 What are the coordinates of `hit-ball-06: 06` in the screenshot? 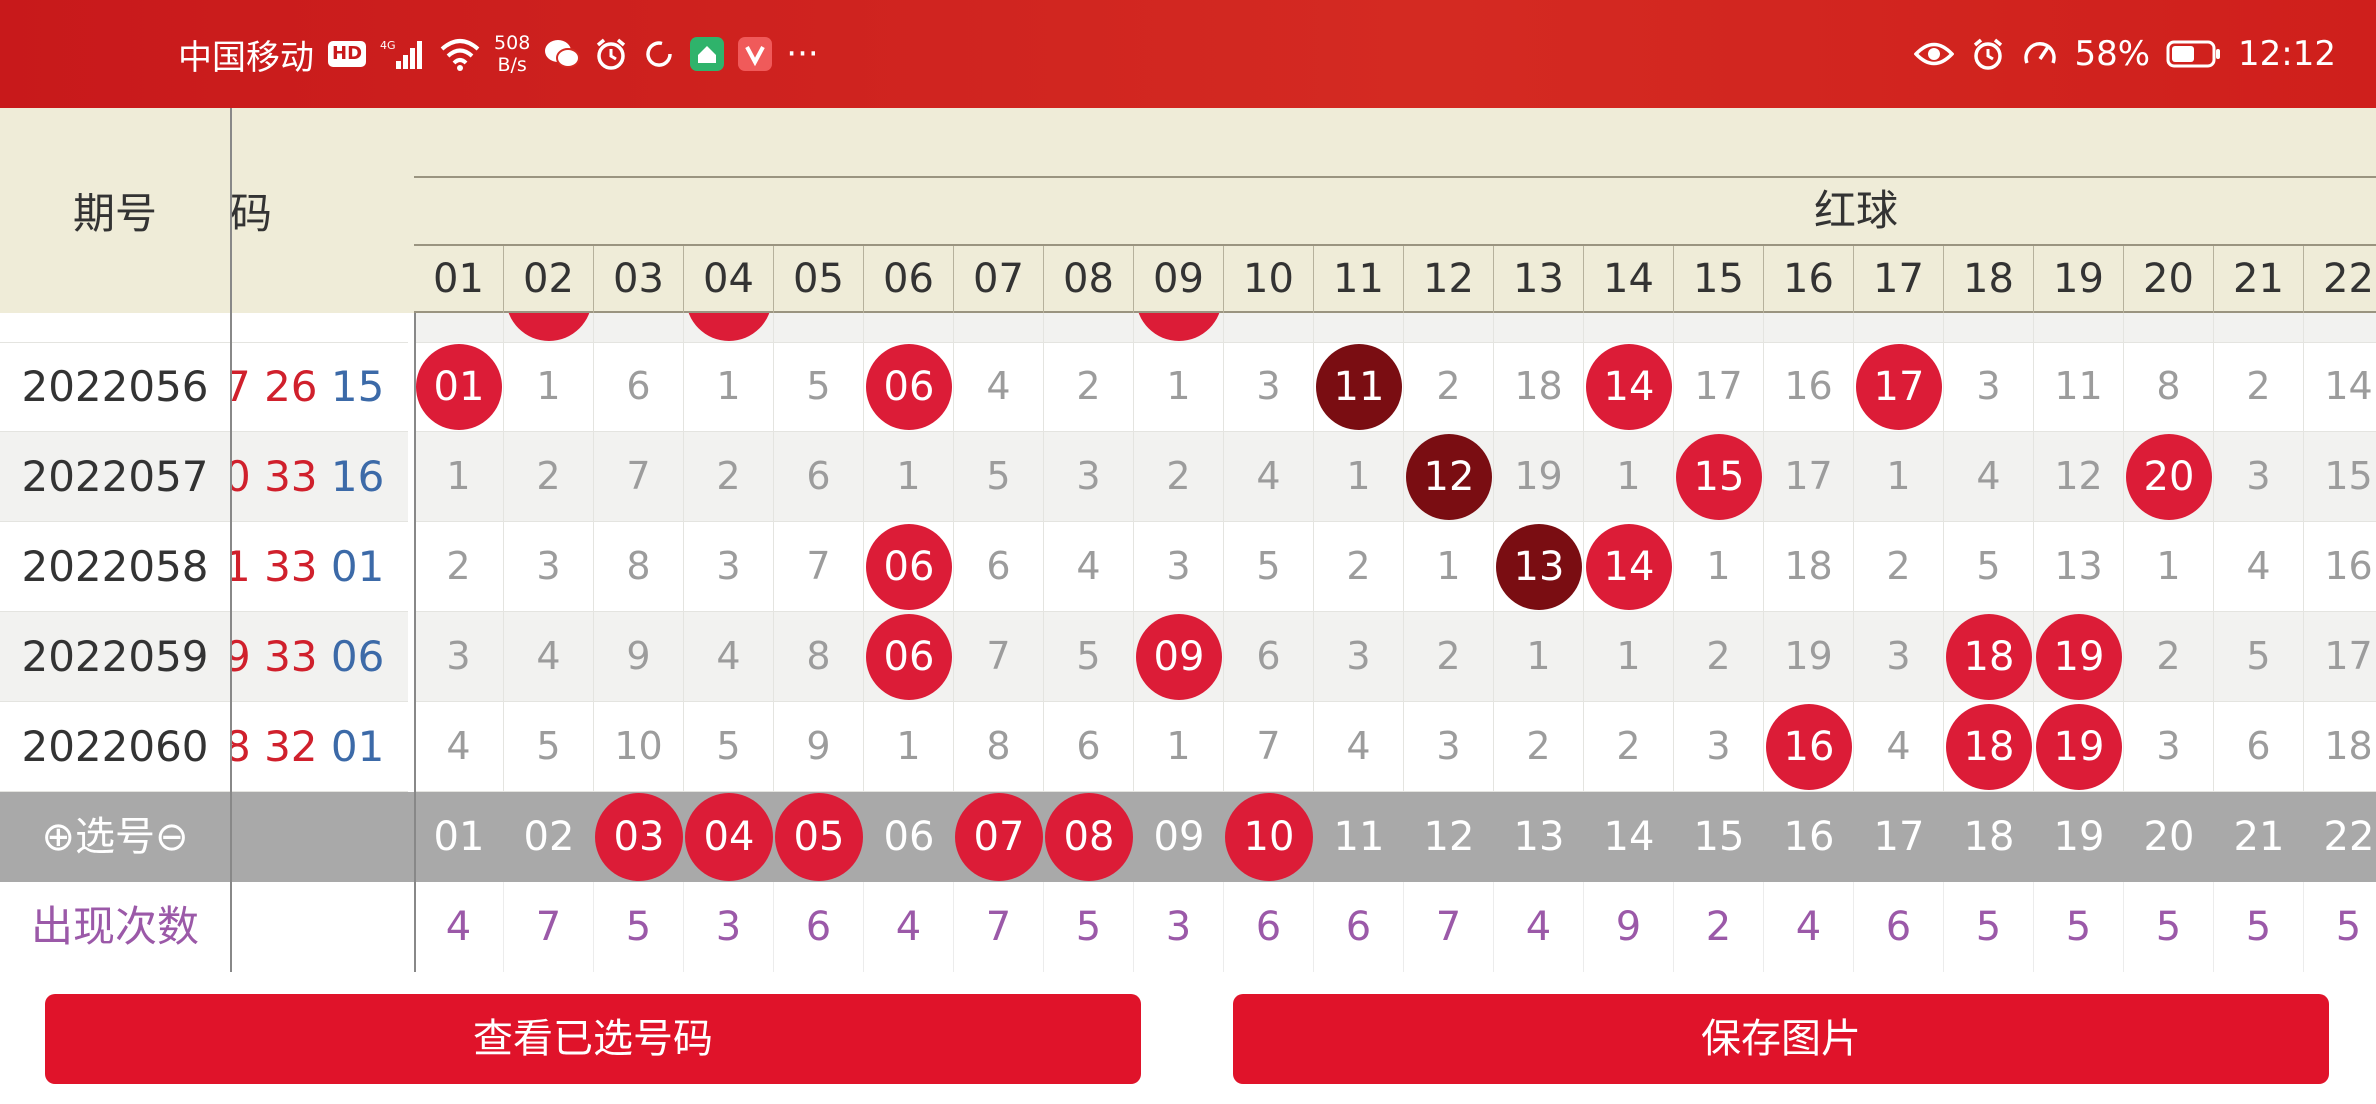 It's located at (909, 567).